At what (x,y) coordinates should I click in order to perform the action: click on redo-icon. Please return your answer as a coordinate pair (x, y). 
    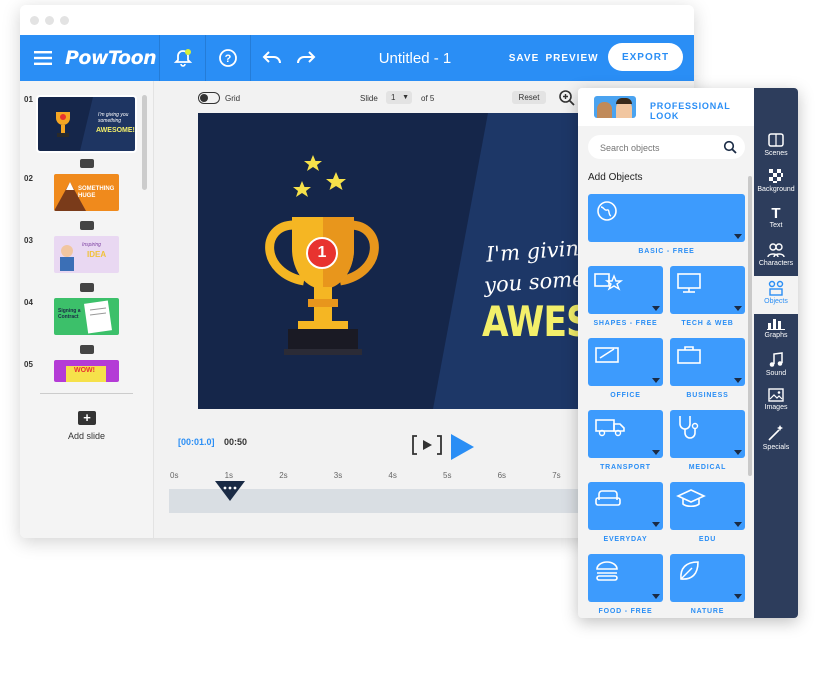
    Looking at the image, I should click on (306, 58).